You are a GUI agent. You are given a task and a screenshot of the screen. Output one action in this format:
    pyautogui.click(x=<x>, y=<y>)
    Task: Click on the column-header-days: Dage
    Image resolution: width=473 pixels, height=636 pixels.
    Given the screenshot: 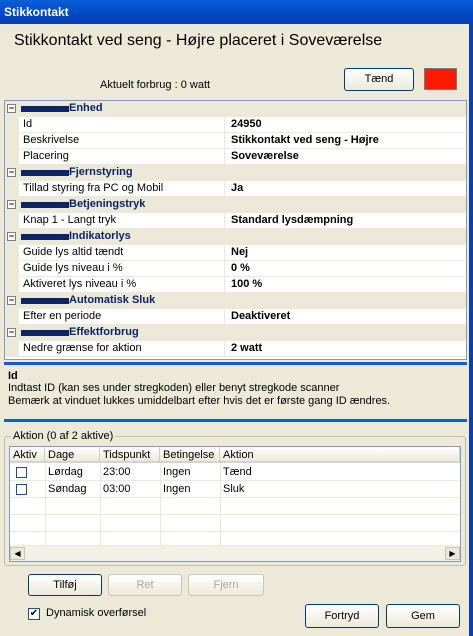 What is the action you would take?
    pyautogui.click(x=72, y=455)
    